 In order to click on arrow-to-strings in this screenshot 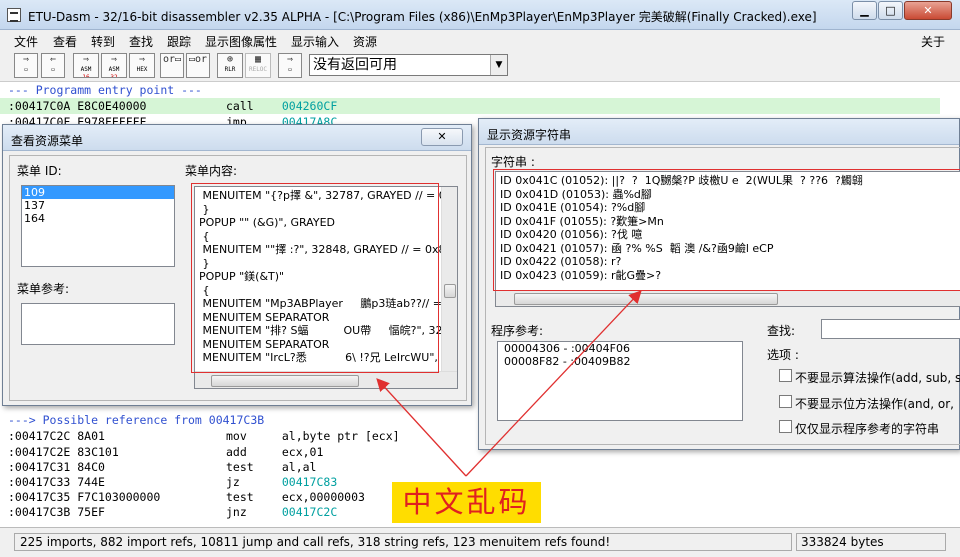, I will do `click(553, 383)`.